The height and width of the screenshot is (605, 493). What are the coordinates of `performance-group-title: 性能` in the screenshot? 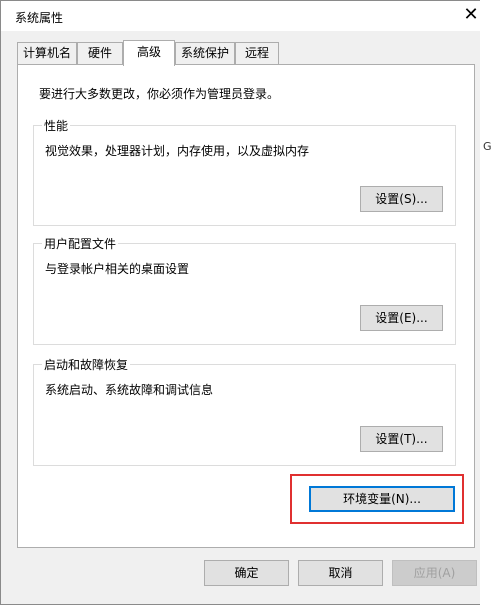 It's located at (56, 125).